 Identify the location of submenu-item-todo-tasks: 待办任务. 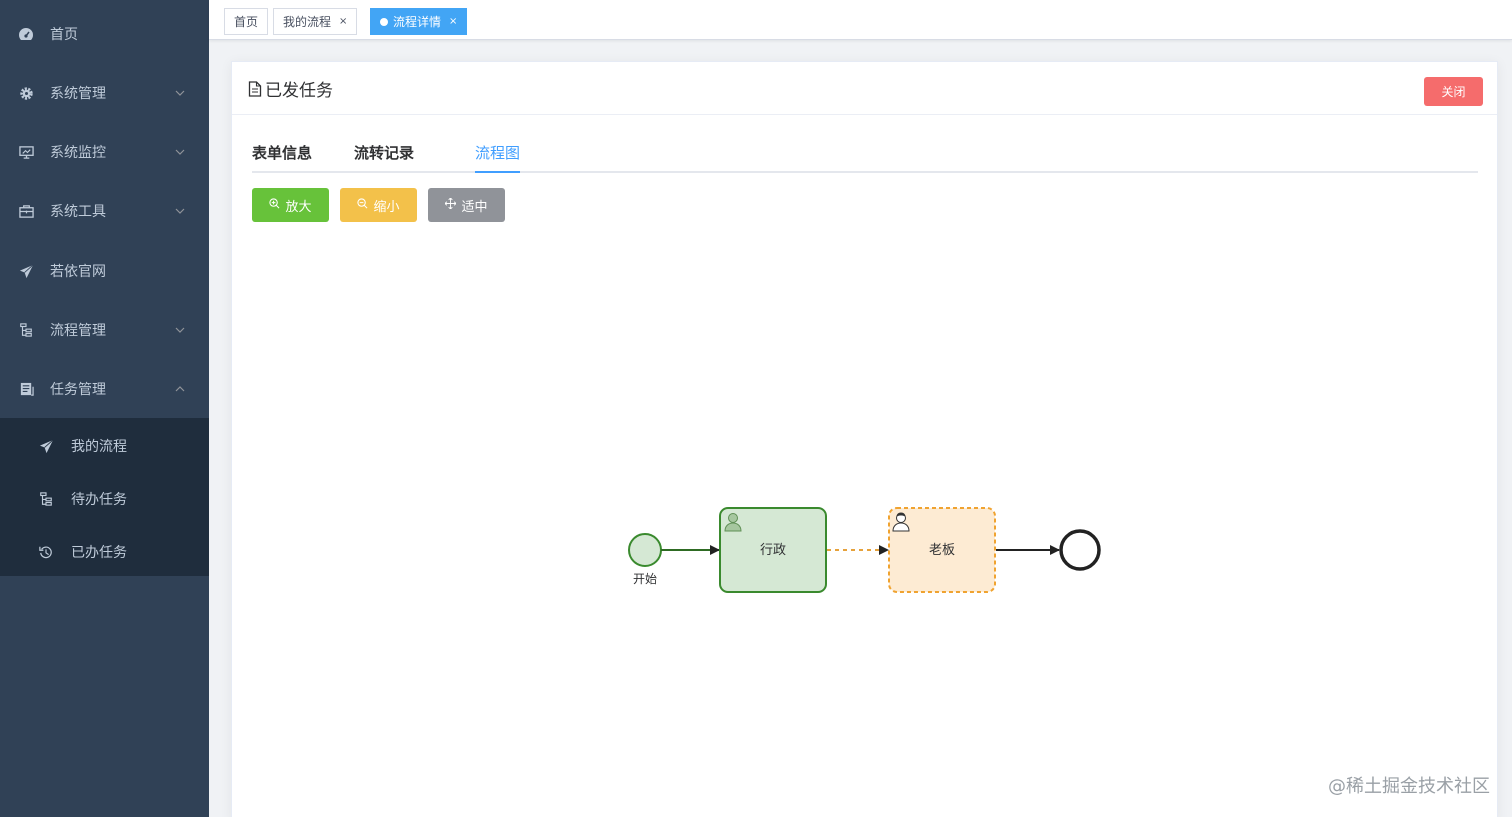
(104, 499).